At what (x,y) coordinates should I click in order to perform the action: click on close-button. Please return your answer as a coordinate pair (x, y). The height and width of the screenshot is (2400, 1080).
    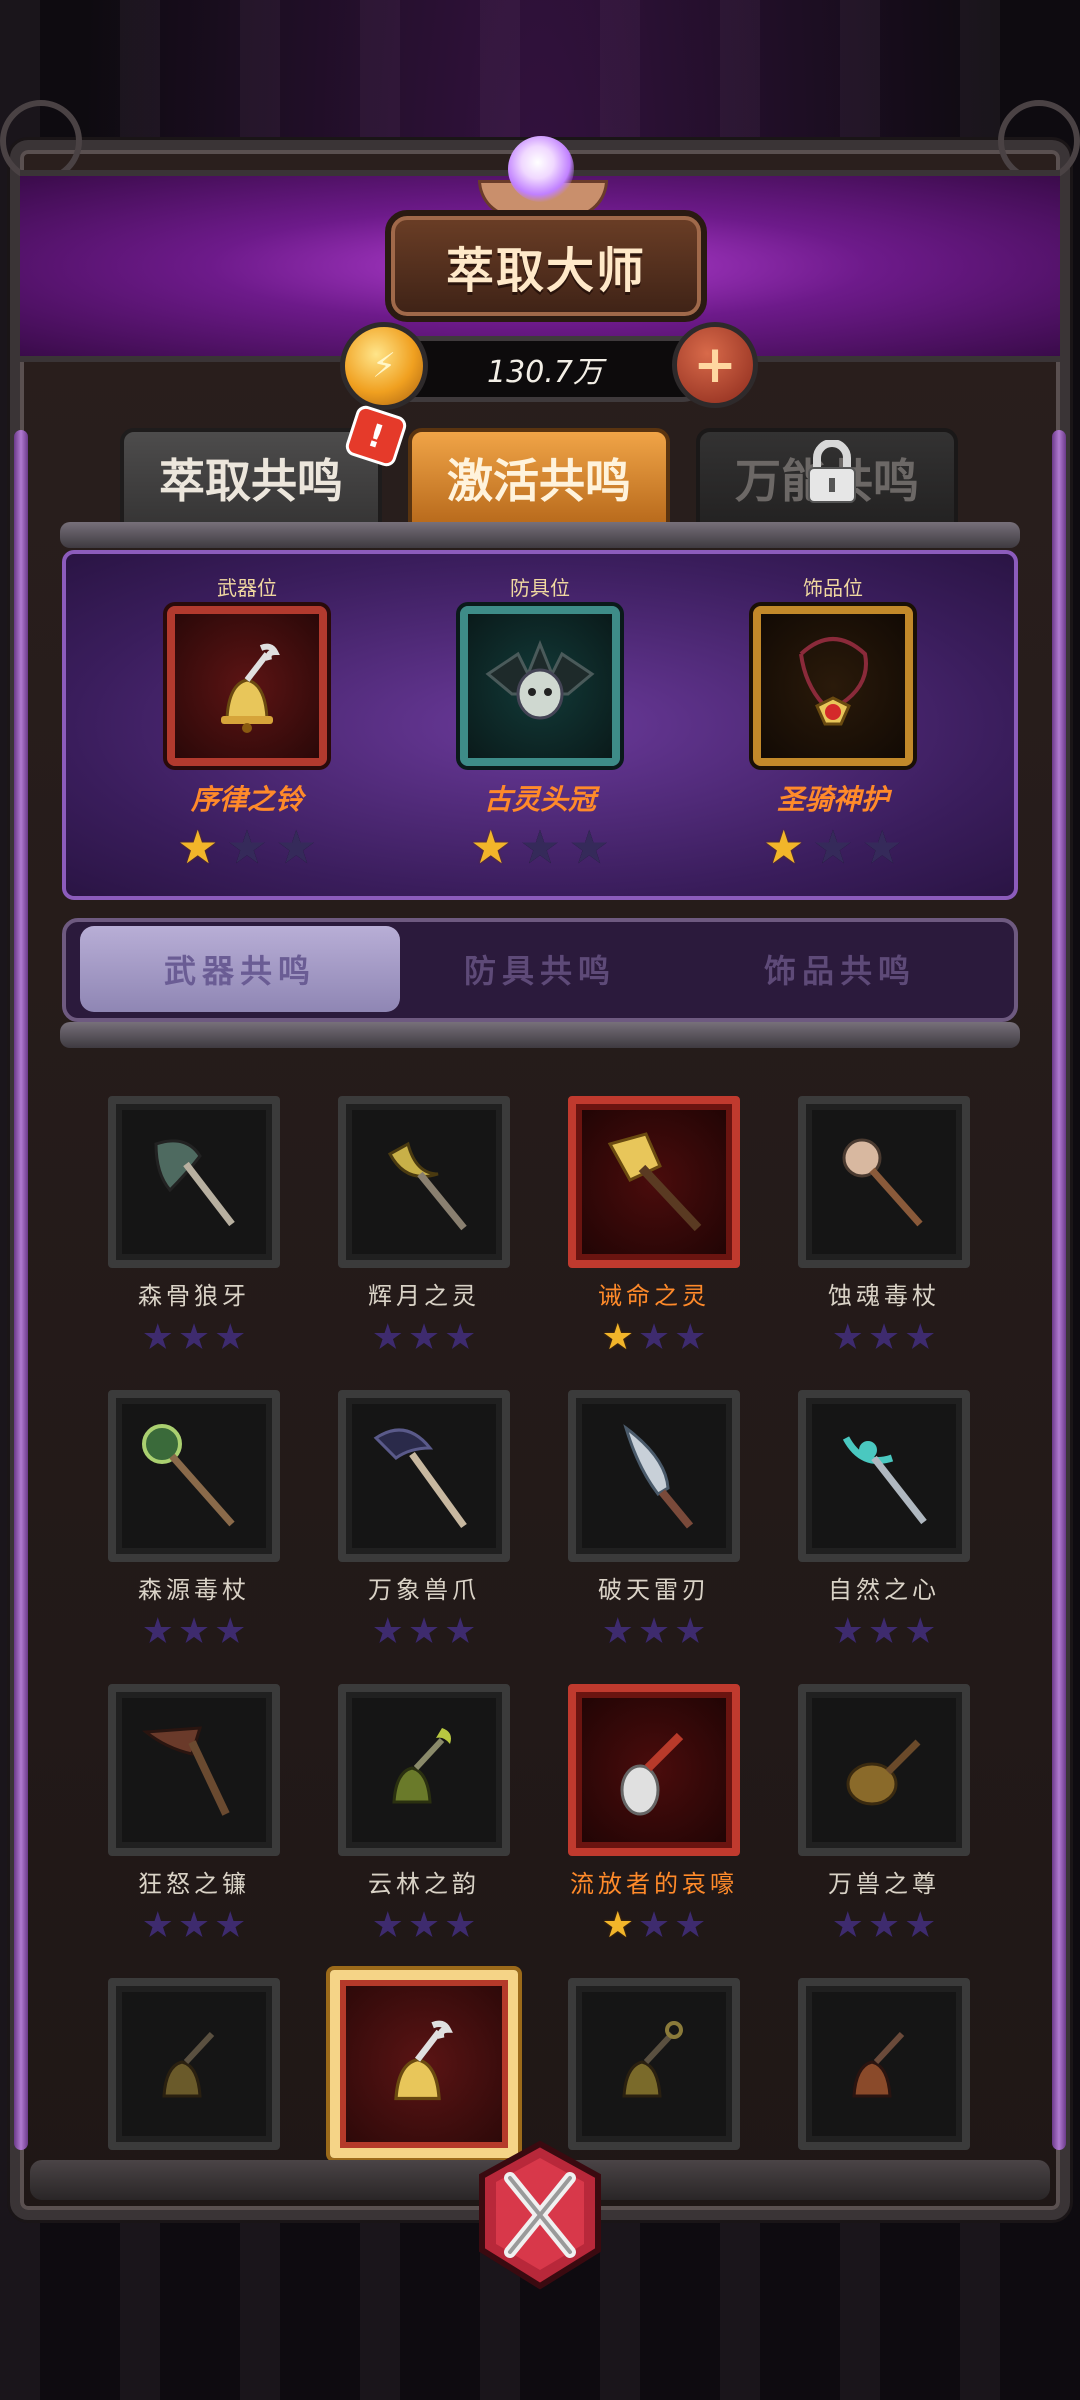
    Looking at the image, I should click on (540, 2215).